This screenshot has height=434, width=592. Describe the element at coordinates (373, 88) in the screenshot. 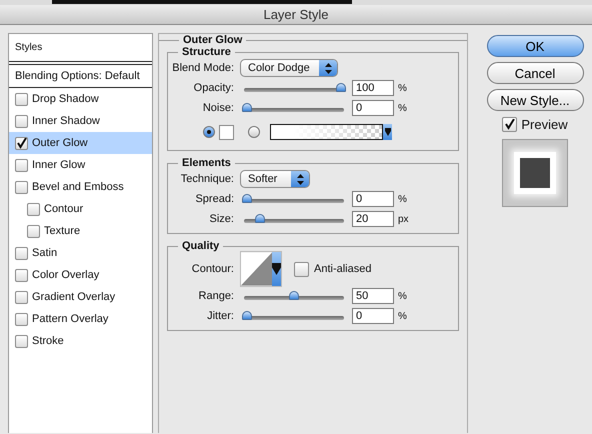

I see `input-field: 100` at that location.